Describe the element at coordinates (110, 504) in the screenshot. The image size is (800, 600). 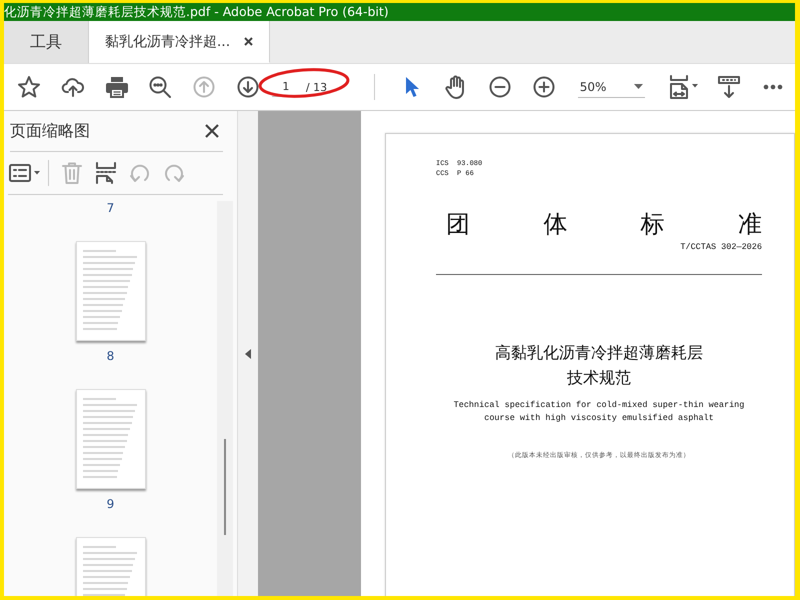
I see `page-number-label: 9` at that location.